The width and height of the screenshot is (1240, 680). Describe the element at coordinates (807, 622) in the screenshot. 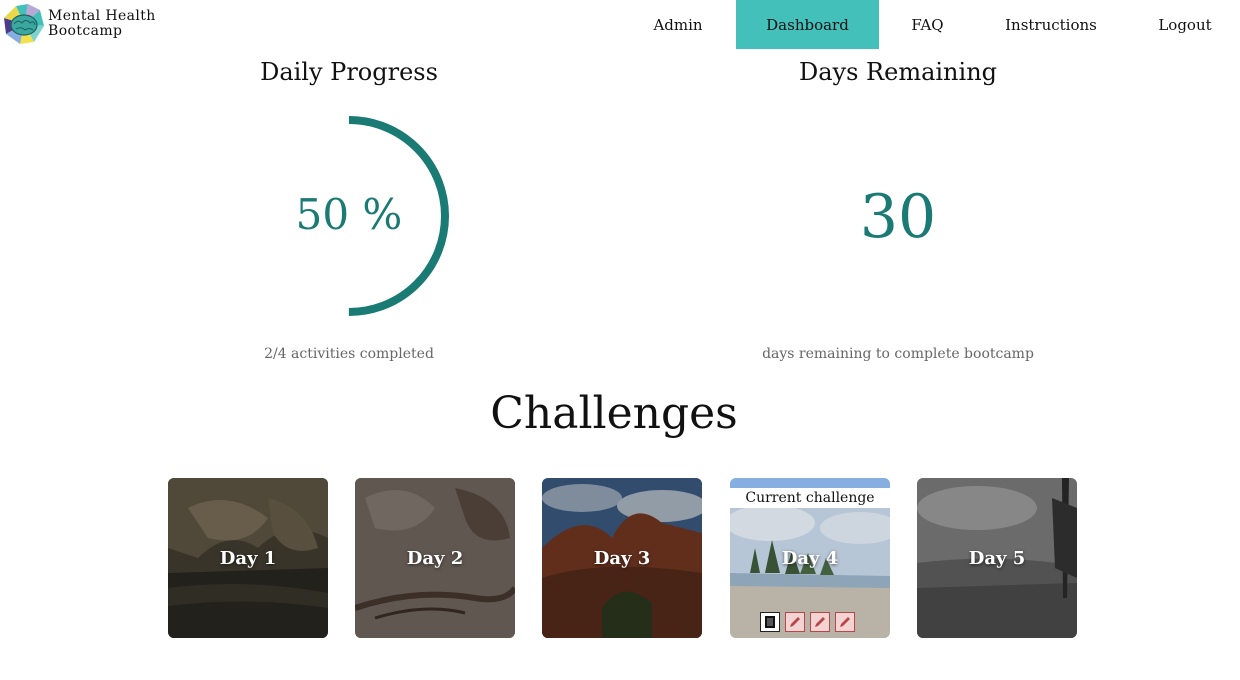

I see `activity-icons` at that location.